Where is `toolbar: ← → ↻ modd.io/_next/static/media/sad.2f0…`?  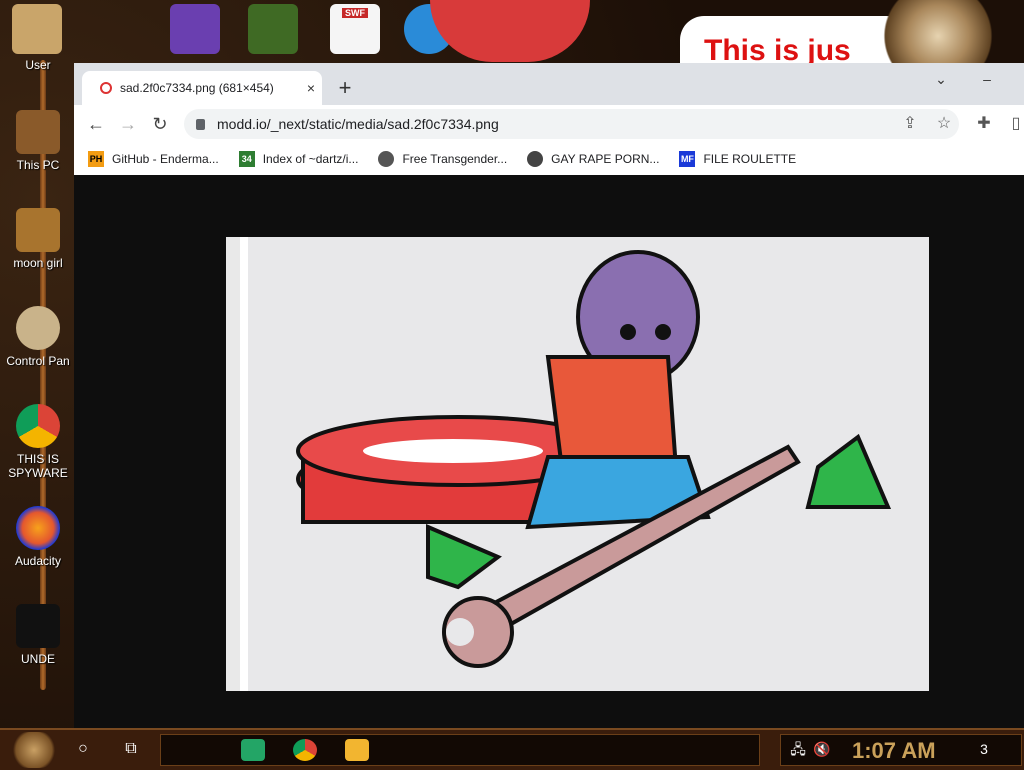
toolbar: ← → ↻ modd.io/_next/static/media/sad.2f0… is located at coordinates (549, 124).